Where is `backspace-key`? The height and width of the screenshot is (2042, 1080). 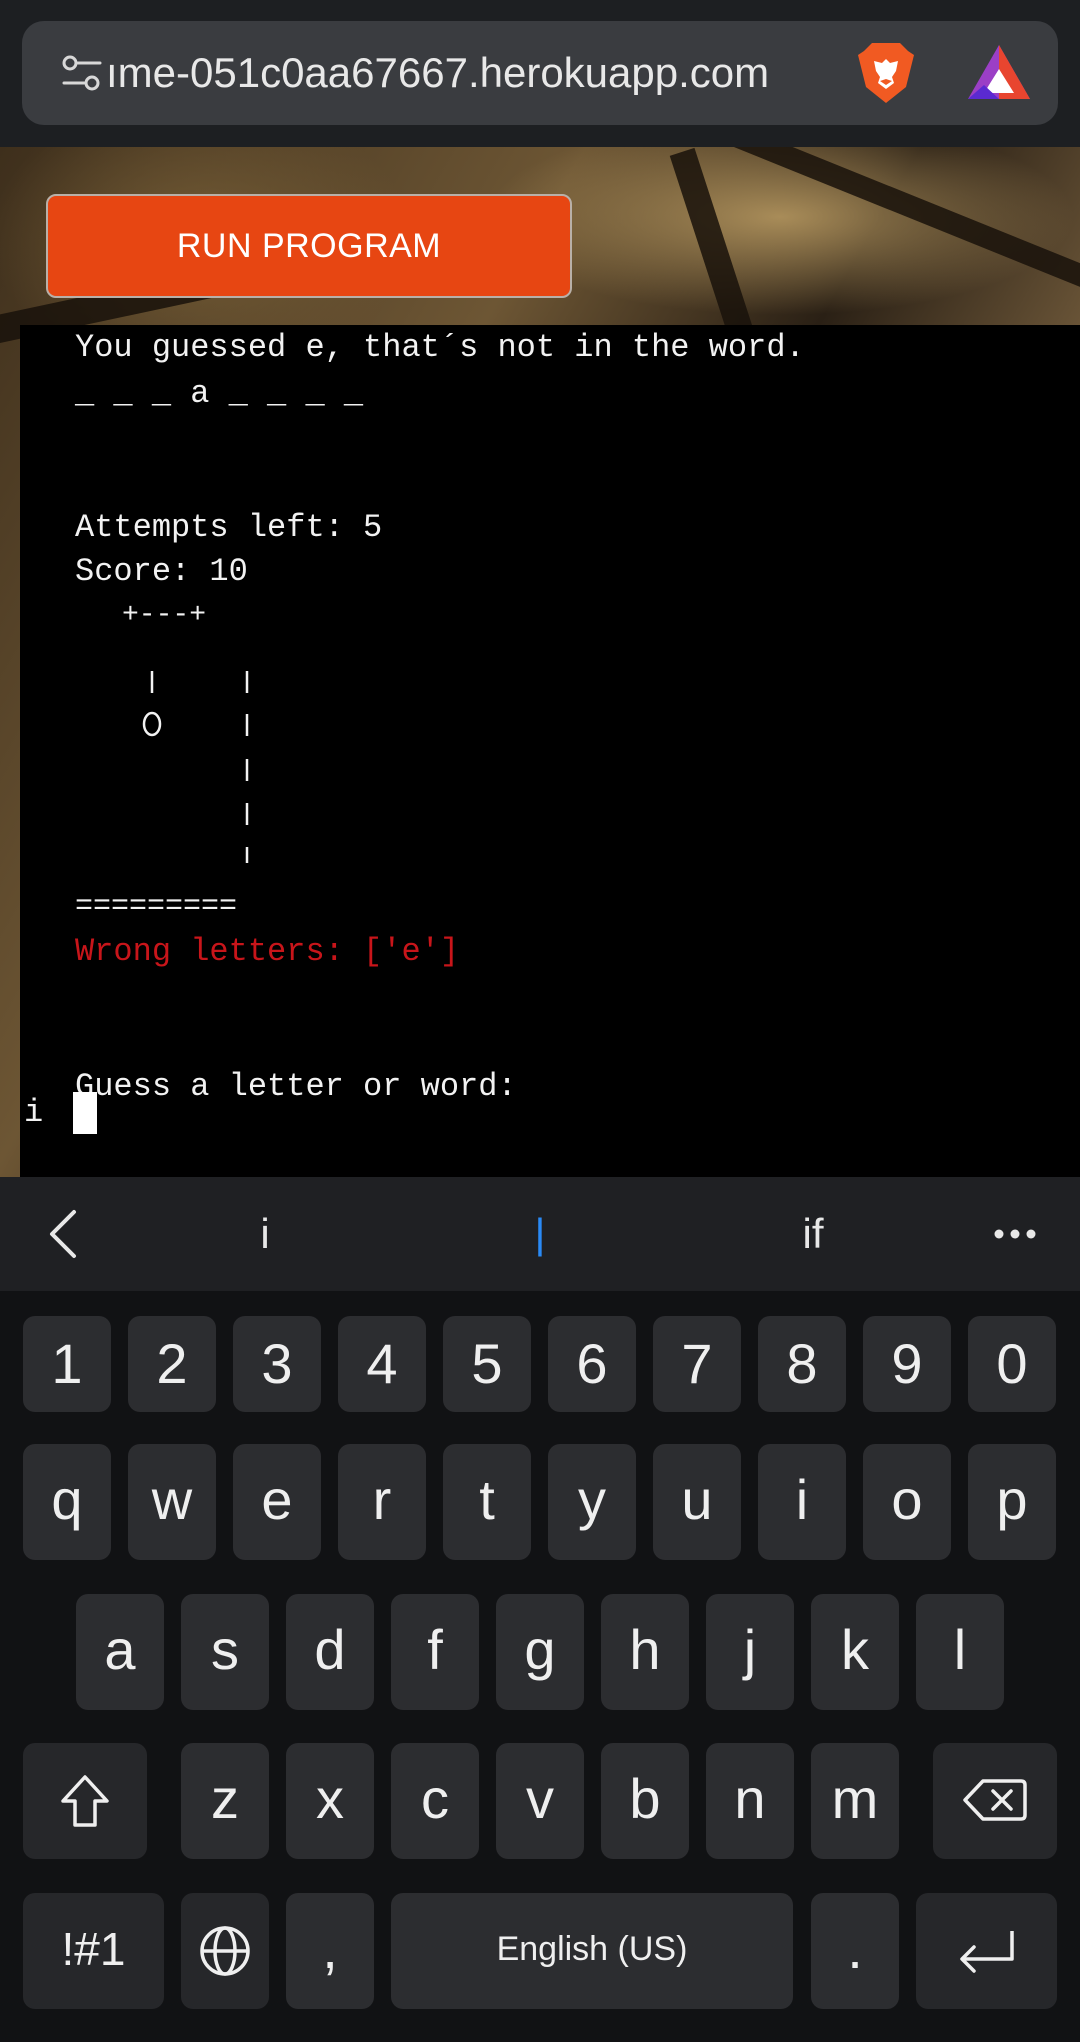
backspace-key is located at coordinates (995, 1801).